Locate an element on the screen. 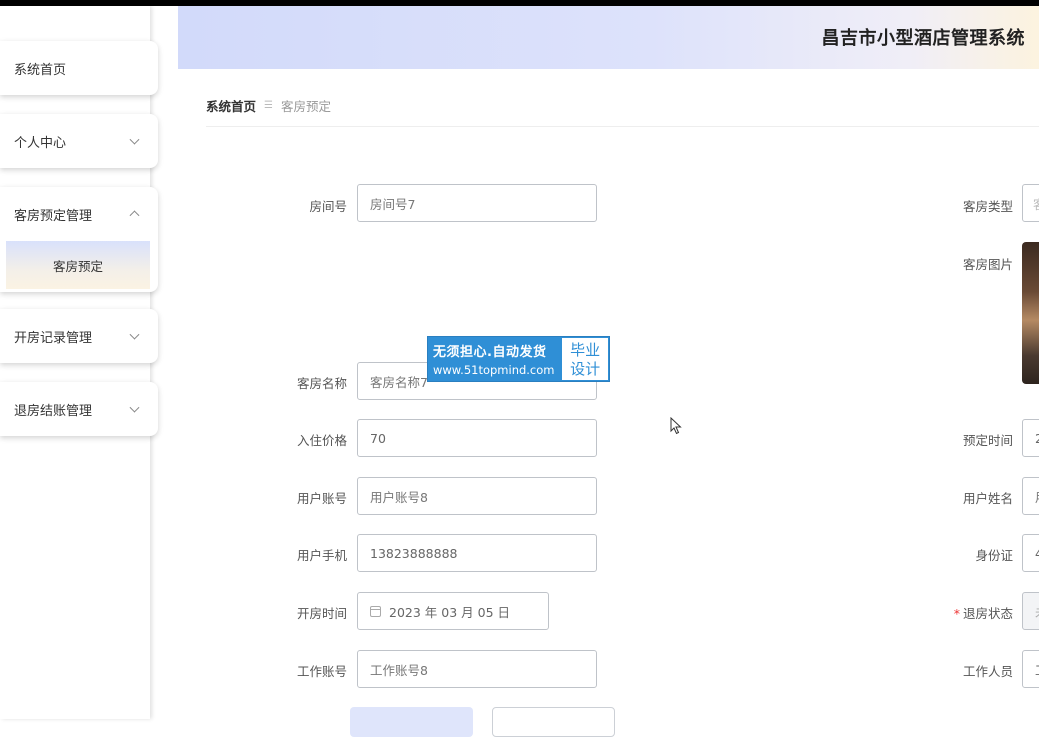  user-name-label: 用户姓名 is located at coordinates (987, 498).